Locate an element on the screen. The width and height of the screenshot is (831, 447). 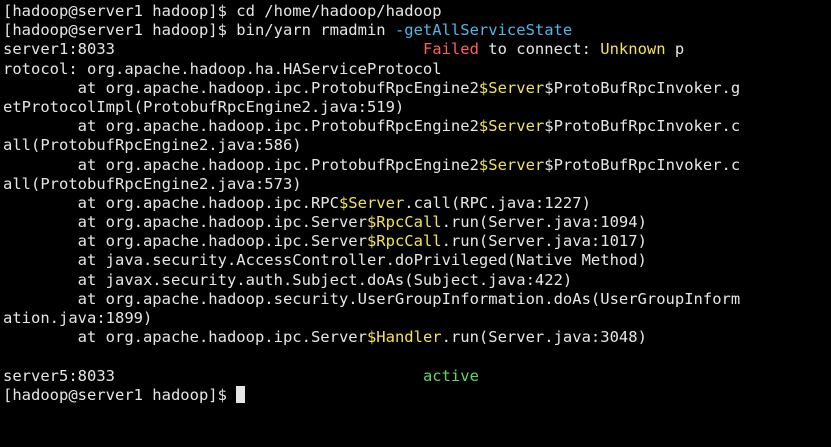
terminal-text-segment: to connect: is located at coordinates (539, 49).